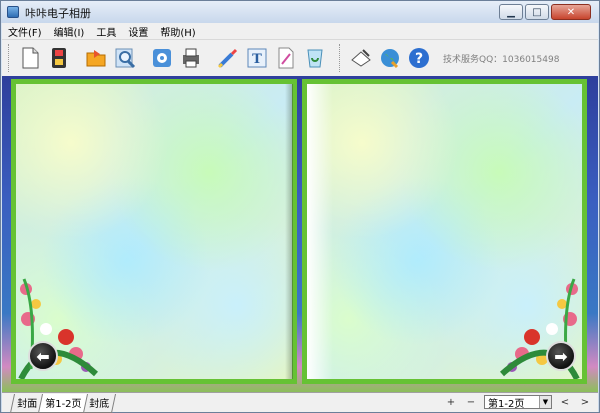  What do you see at coordinates (228, 58) in the screenshot?
I see `paint-brush-icon` at bounding box center [228, 58].